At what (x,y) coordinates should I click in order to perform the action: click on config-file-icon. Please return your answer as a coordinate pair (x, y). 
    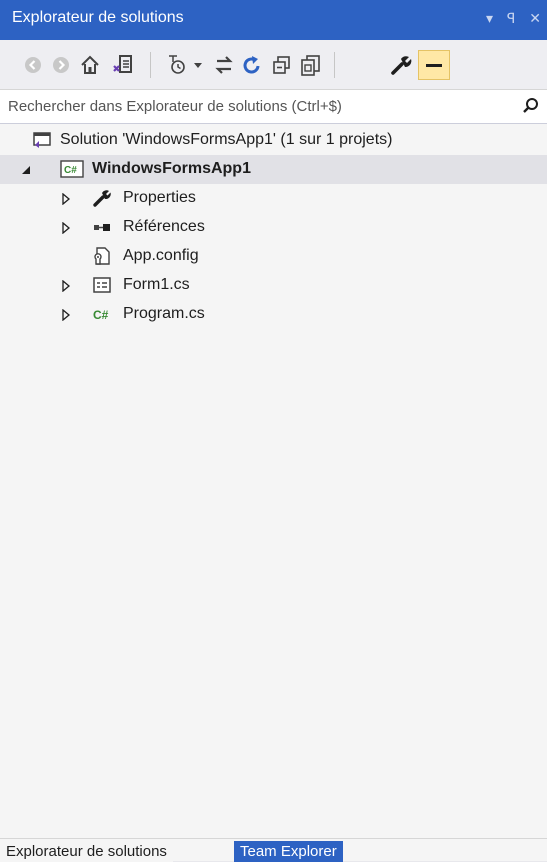
    Looking at the image, I should click on (102, 256).